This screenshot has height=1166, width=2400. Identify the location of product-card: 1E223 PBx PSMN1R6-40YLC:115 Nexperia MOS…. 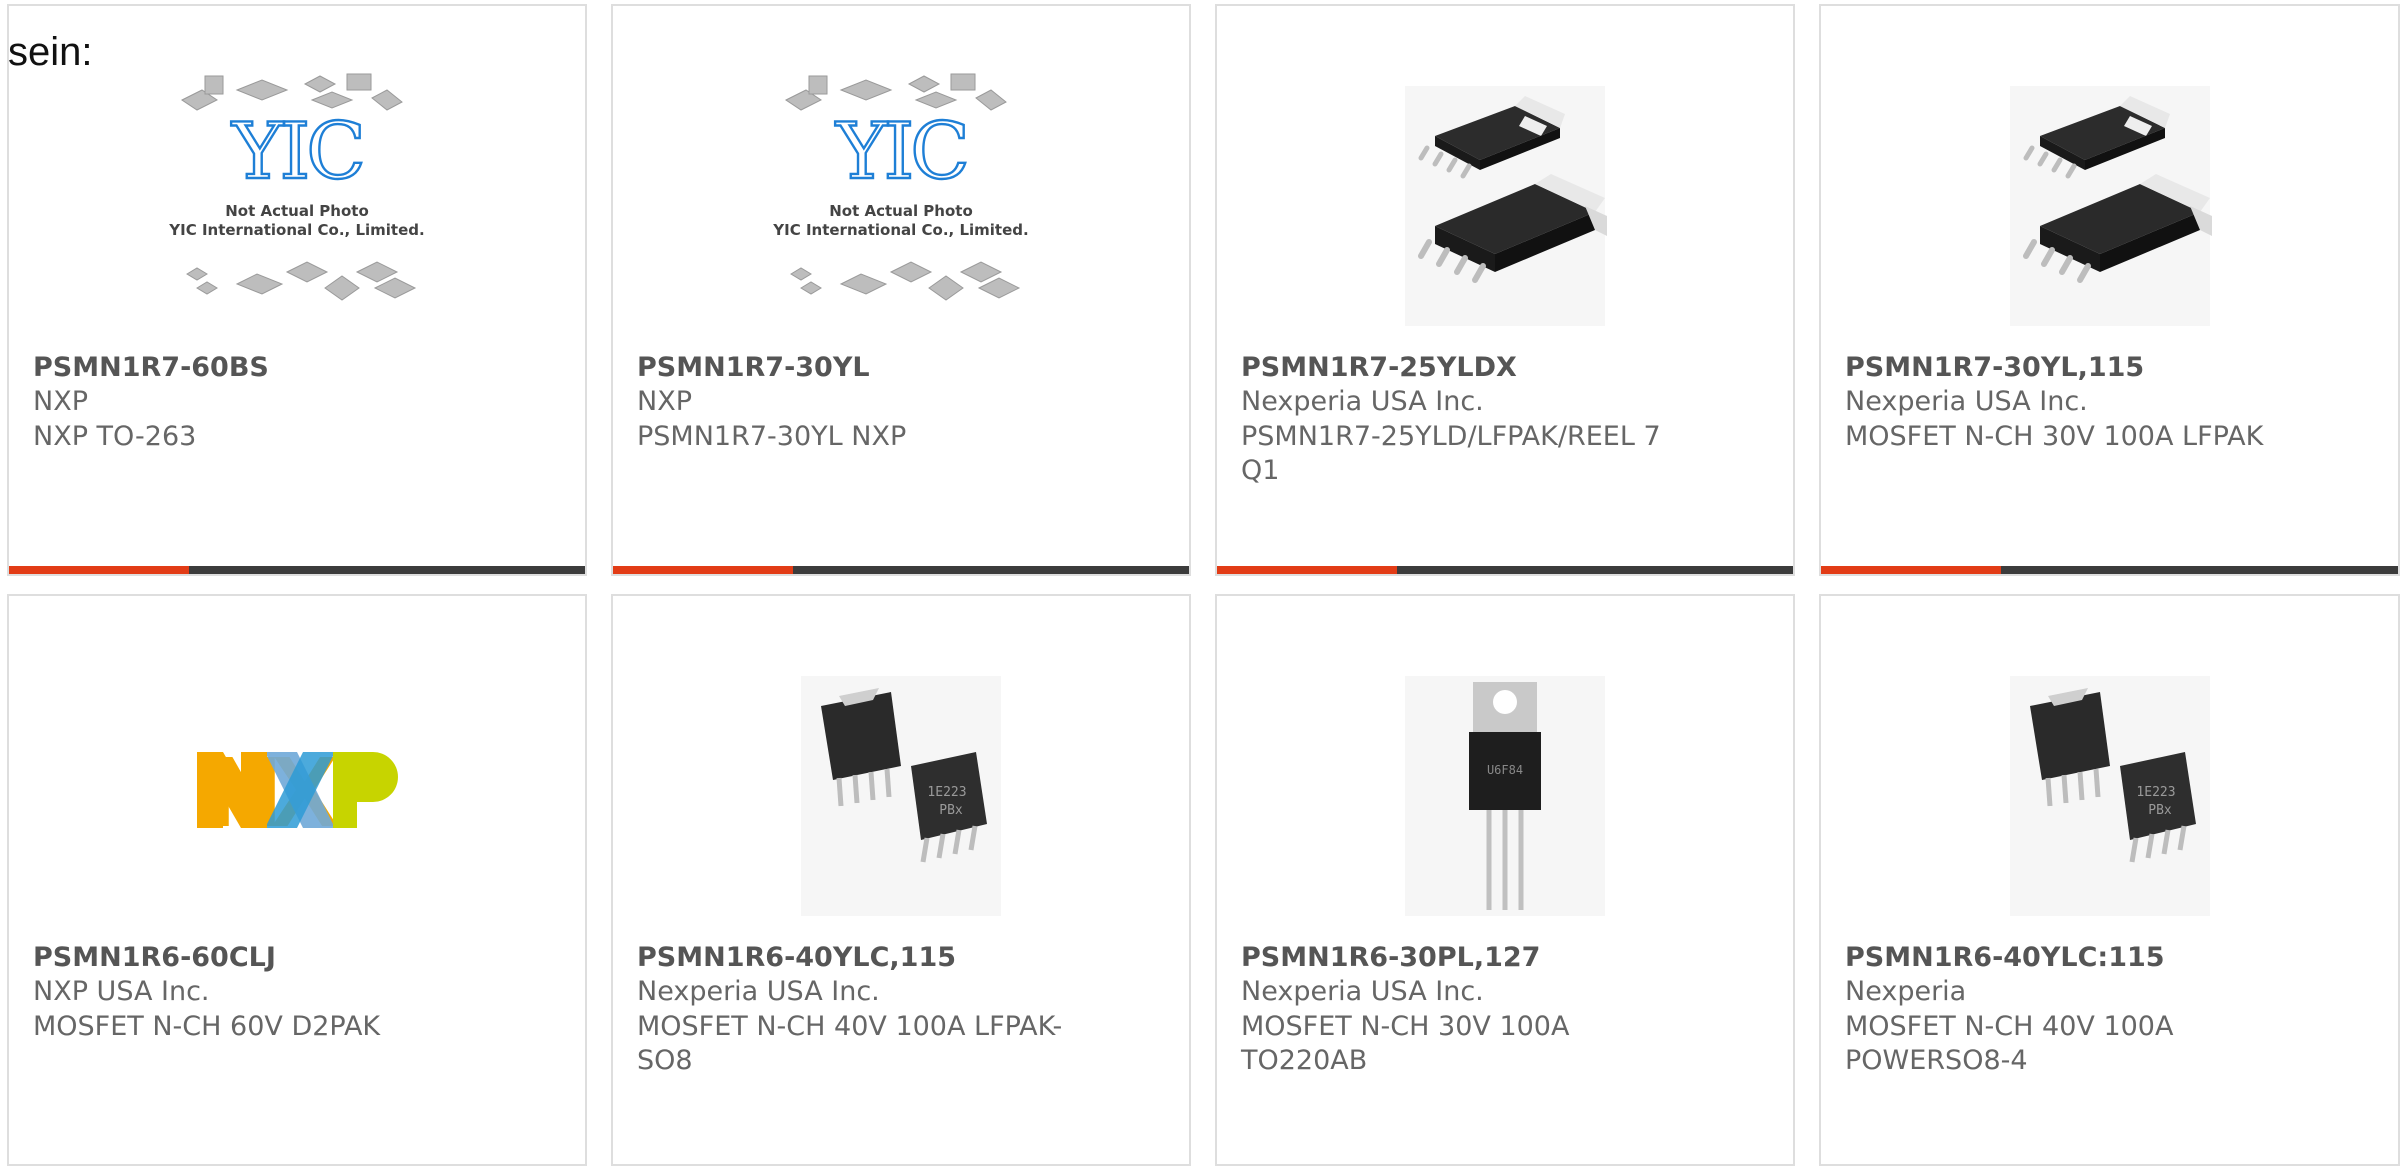
(2109, 880).